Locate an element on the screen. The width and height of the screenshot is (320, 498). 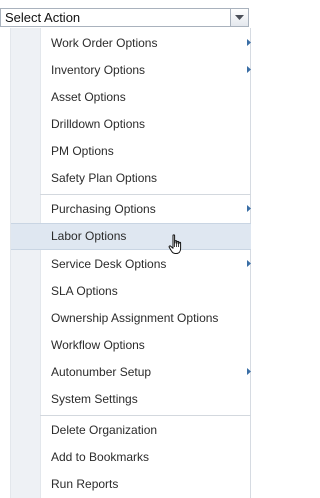
menu-item-label: Asset Options is located at coordinates (88, 97).